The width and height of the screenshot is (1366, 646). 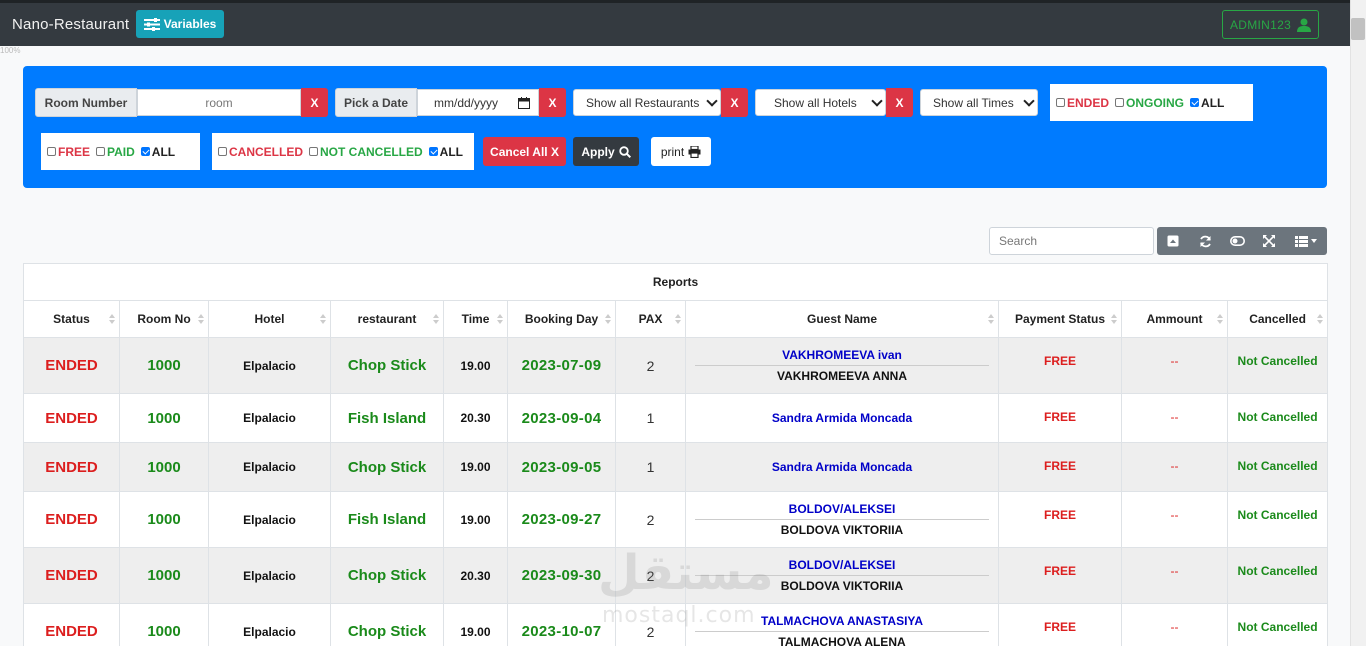 I want to click on column-header: Guest Name, so click(x=842, y=319).